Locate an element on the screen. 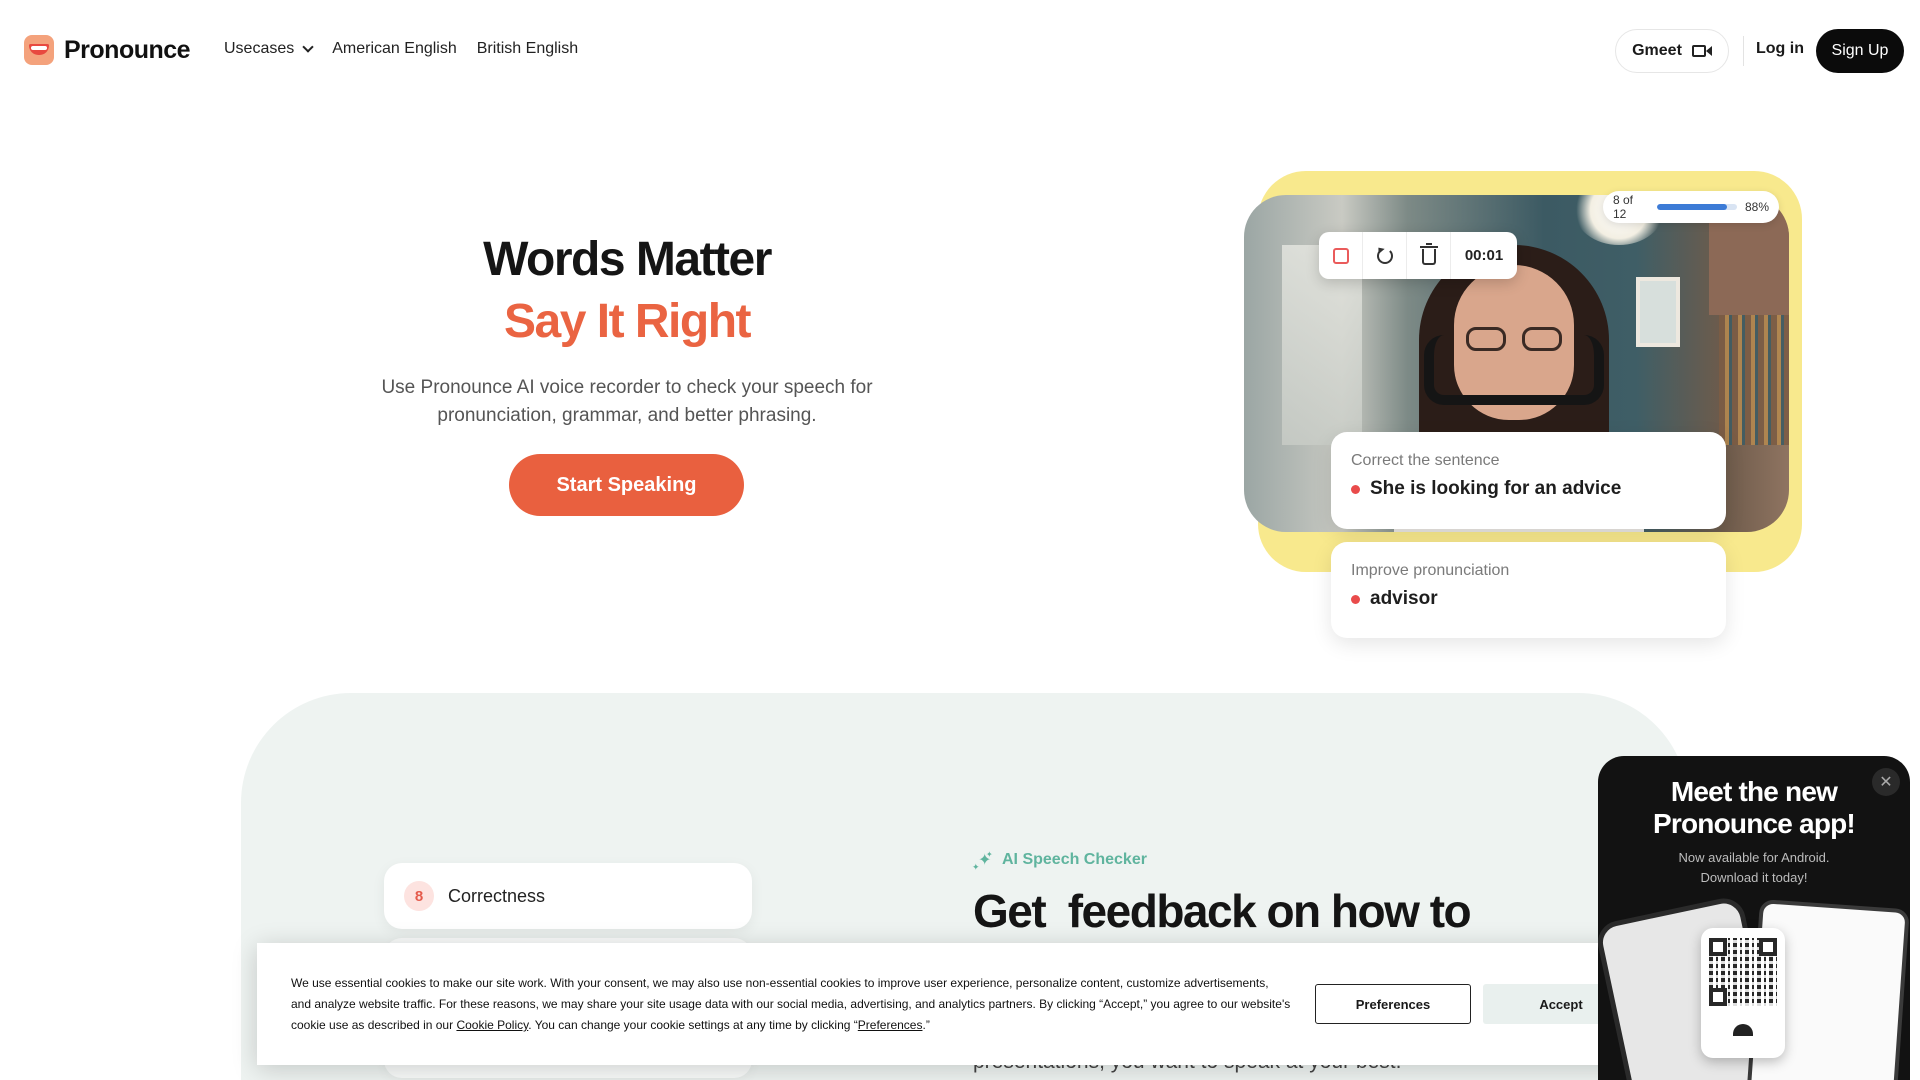 The width and height of the screenshot is (1920, 1080). feedback-value-text: She is looking for an advice is located at coordinates (1496, 488).